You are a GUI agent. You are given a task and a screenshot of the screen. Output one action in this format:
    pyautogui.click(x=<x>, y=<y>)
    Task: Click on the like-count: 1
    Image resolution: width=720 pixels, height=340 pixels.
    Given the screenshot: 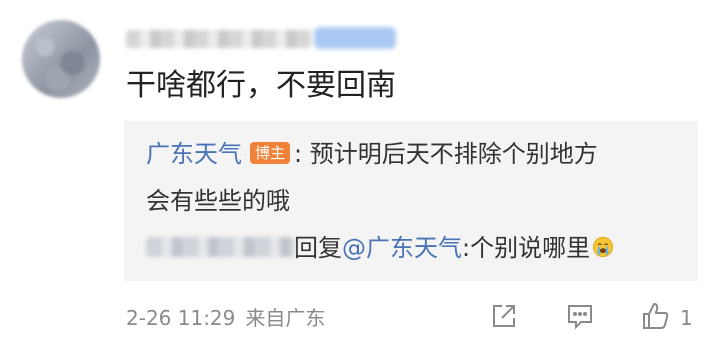 What is the action you would take?
    pyautogui.click(x=686, y=318)
    